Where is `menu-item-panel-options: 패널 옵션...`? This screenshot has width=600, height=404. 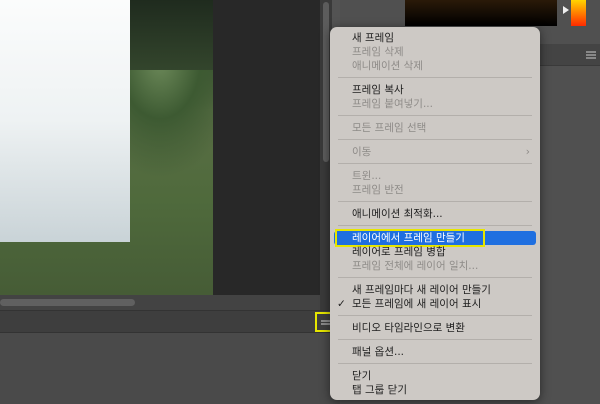 menu-item-panel-options: 패널 옵션... is located at coordinates (435, 352).